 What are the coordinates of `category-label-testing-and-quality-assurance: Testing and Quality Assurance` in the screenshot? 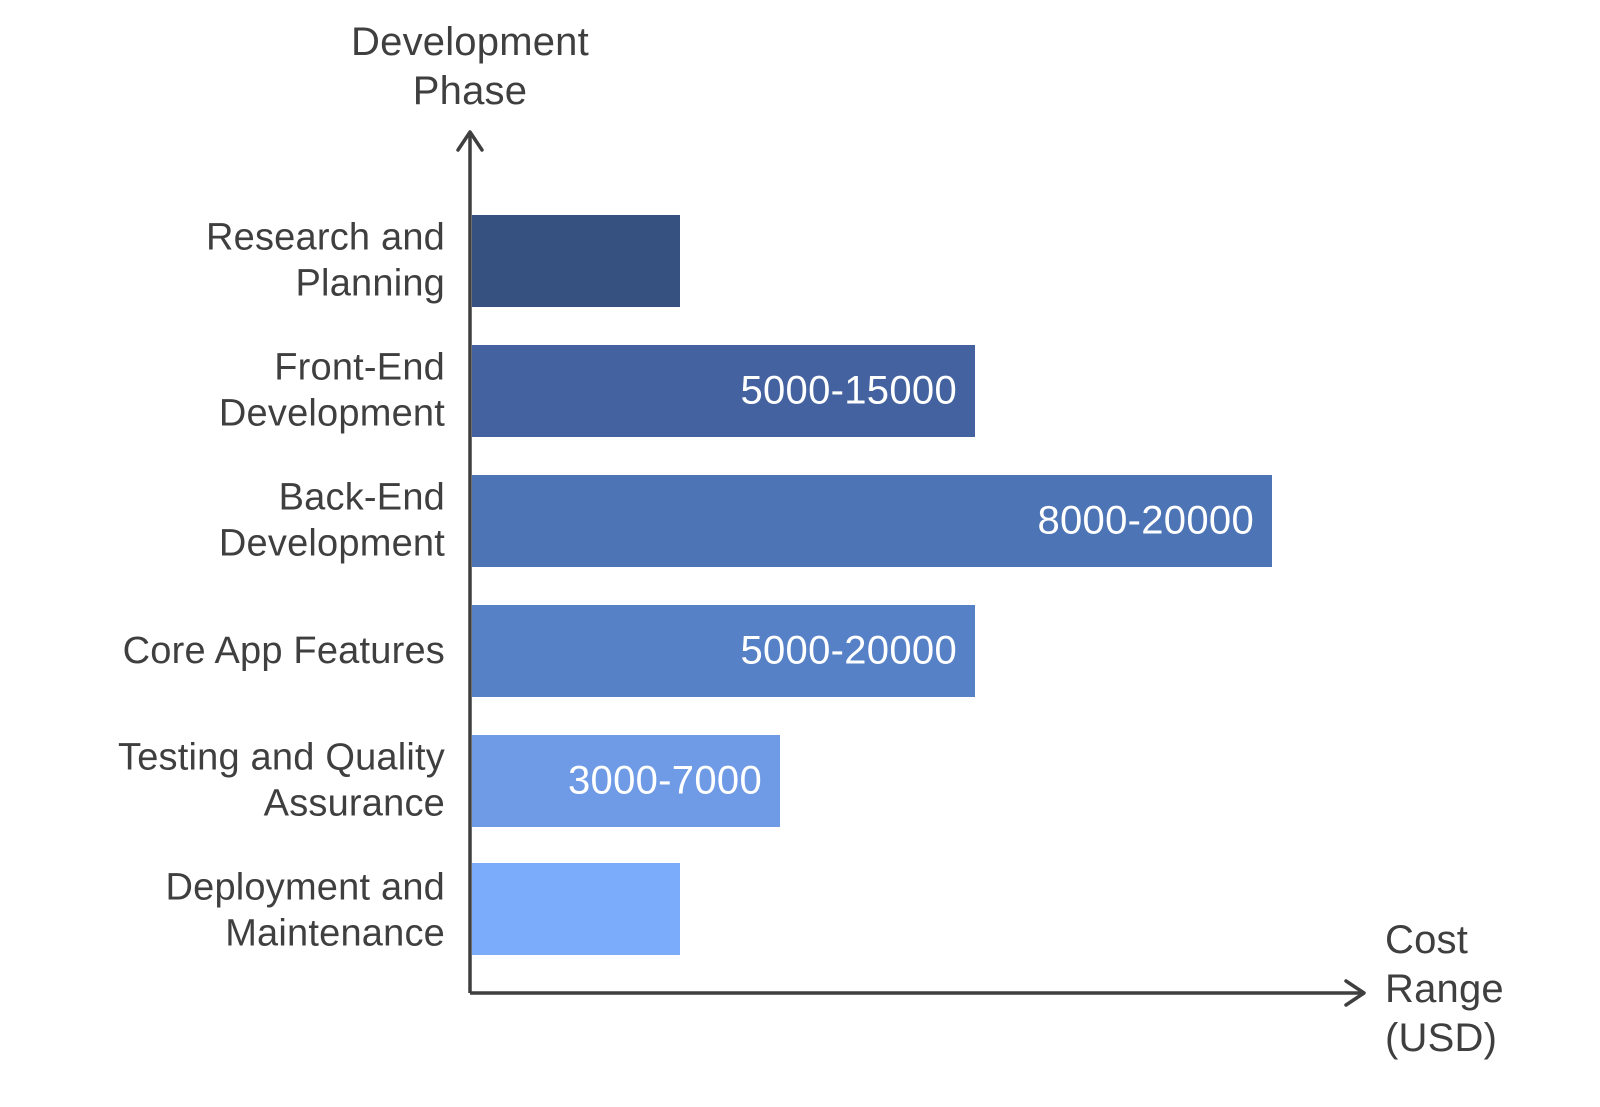 It's located at (281, 780).